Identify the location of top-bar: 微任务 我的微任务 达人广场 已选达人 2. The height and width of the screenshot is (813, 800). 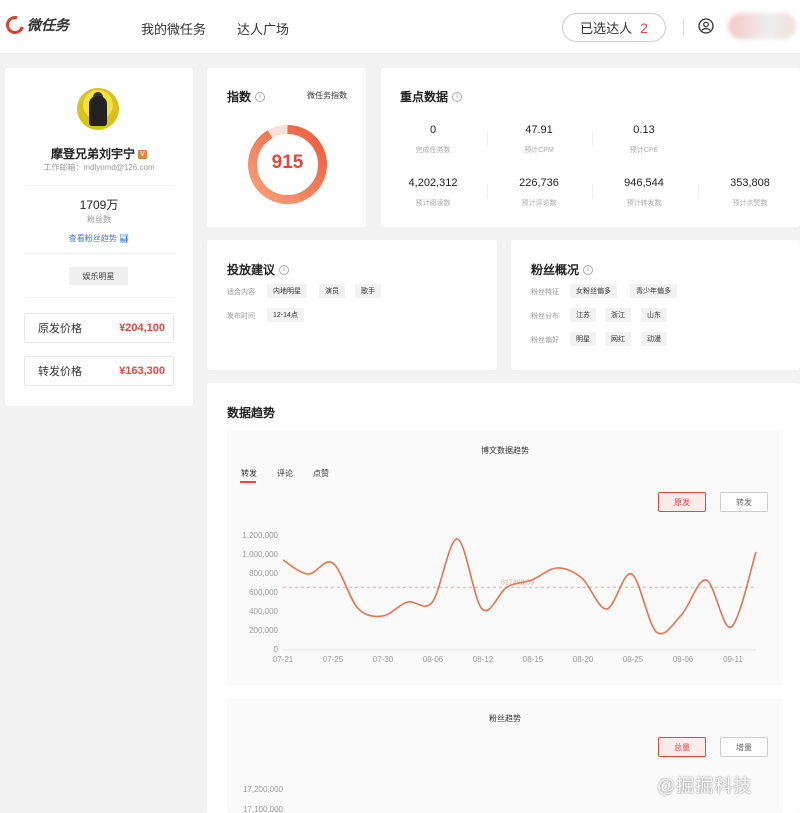
(400, 27).